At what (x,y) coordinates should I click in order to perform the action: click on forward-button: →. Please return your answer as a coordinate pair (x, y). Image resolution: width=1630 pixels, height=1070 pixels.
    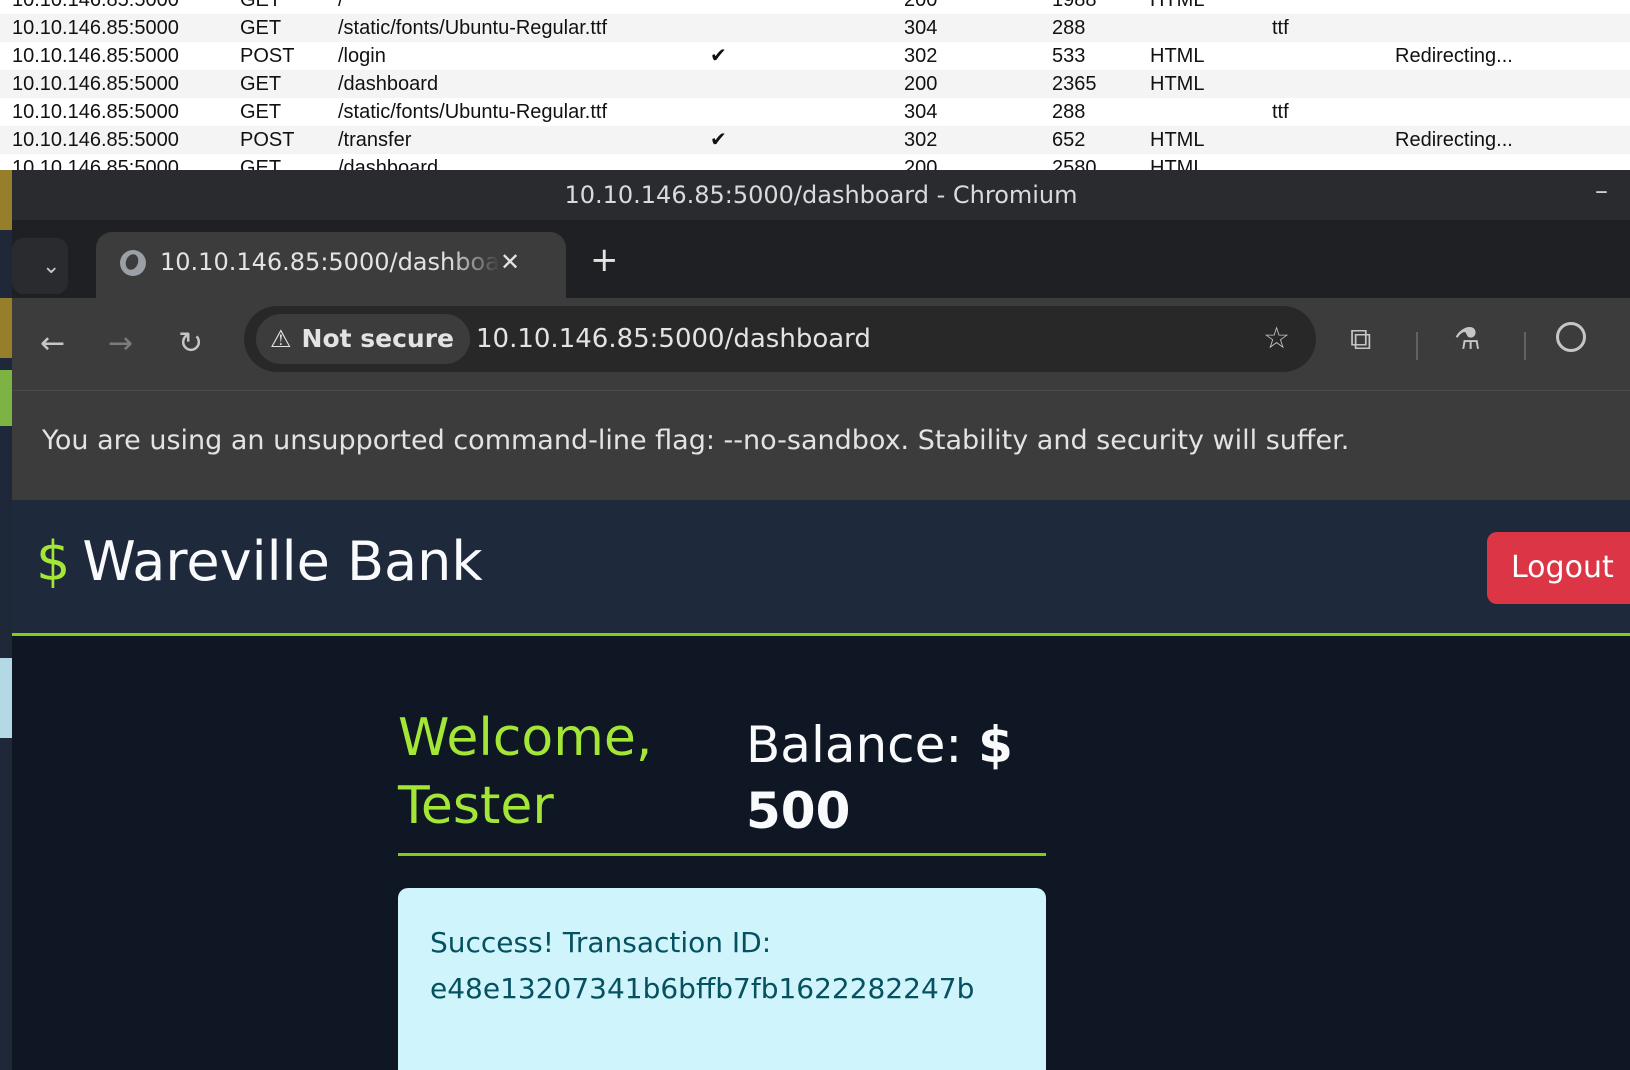
    Looking at the image, I should click on (120, 344).